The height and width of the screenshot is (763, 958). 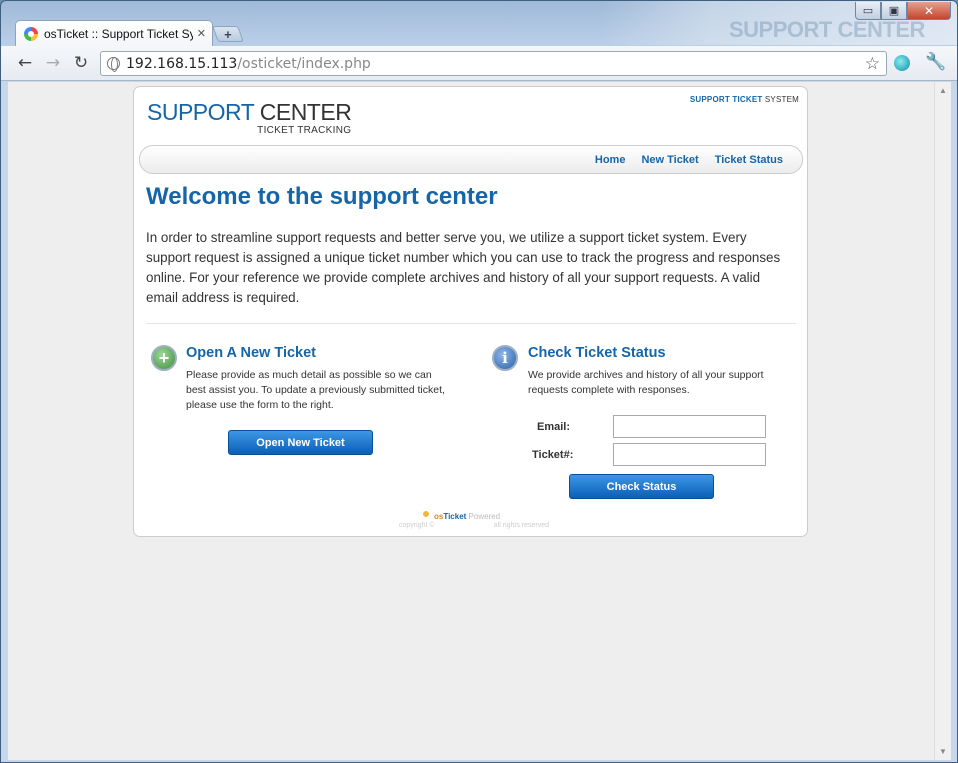 I want to click on plus-icon: +, so click(x=228, y=34).